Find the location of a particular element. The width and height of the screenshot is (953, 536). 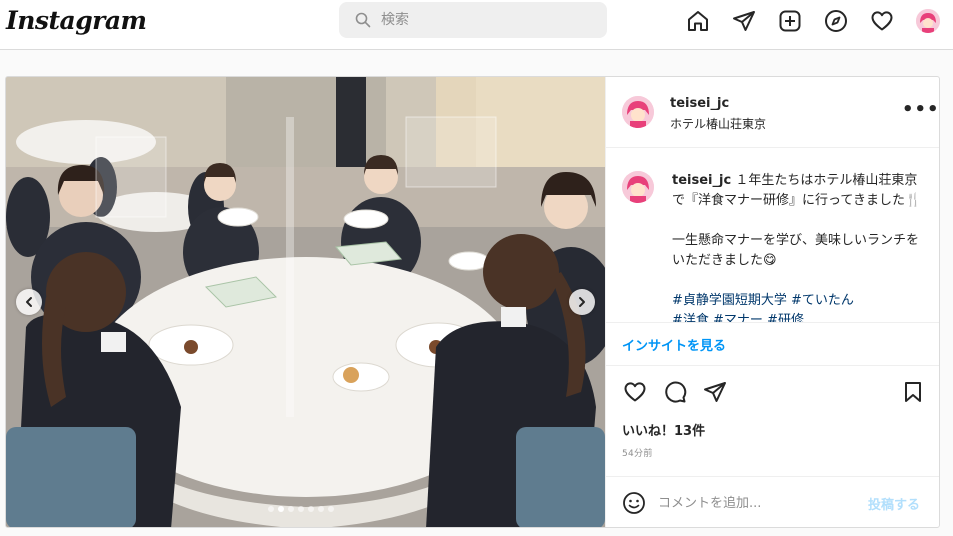

carousel-prev-button is located at coordinates (29, 302).